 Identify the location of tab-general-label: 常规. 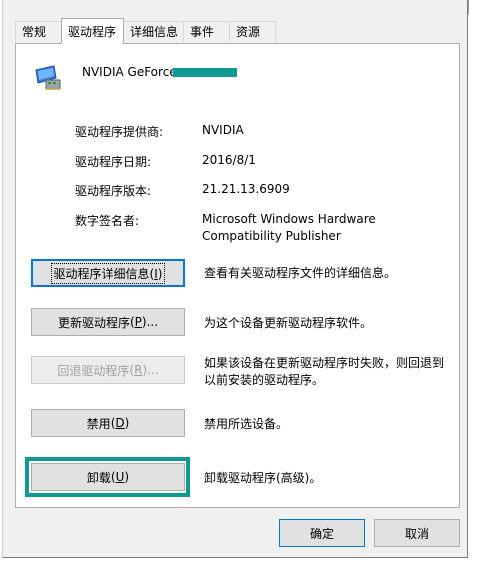
(34, 32).